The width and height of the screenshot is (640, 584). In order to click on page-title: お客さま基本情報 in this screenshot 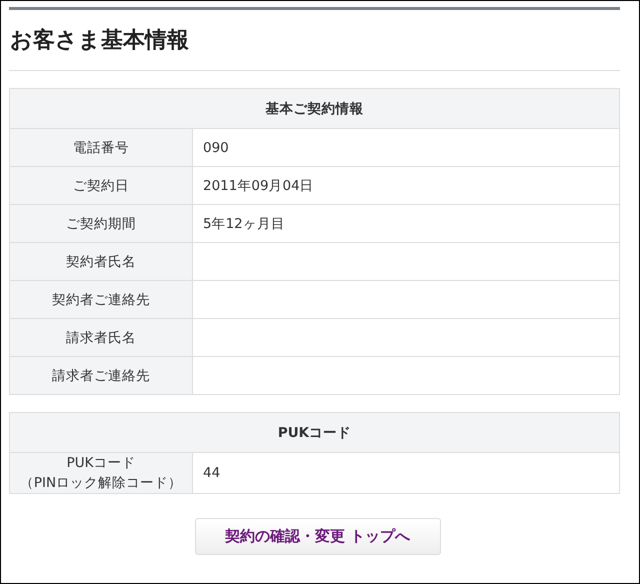, I will do `click(100, 40)`.